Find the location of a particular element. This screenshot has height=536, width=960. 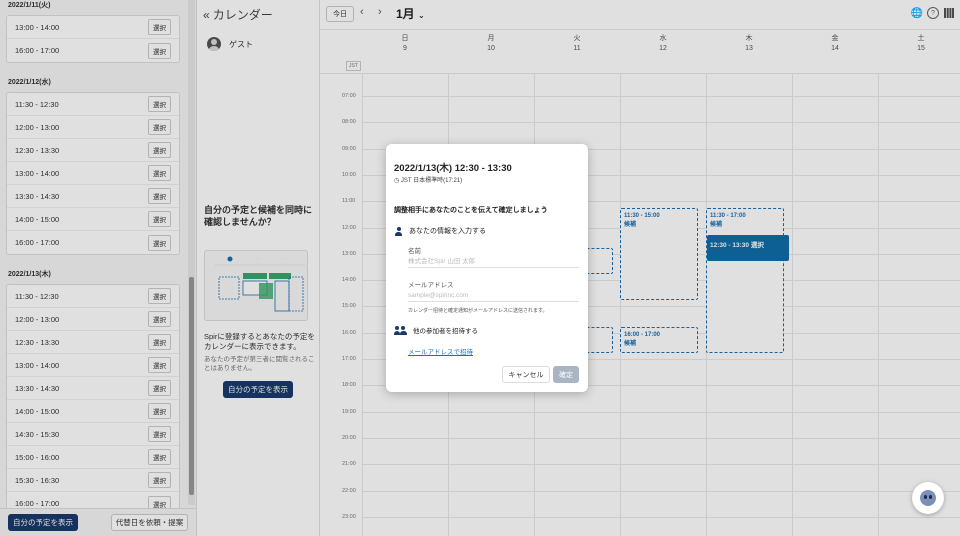

modal-title: 2022/1/13(木) 12:30 - 13:30 is located at coordinates (453, 168).